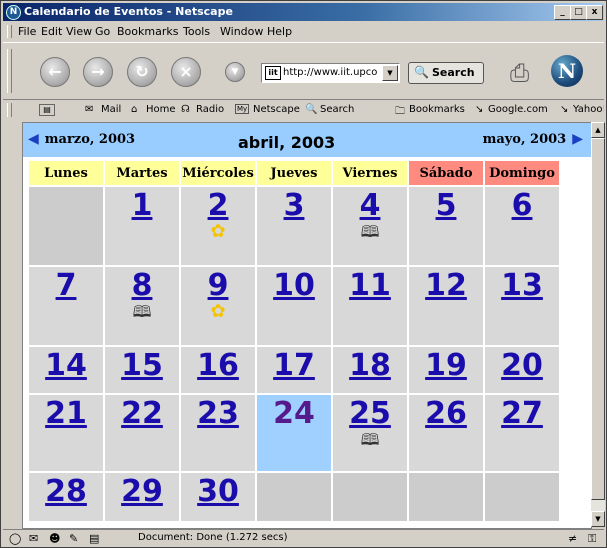 This screenshot has width=607, height=548. What do you see at coordinates (218, 366) in the screenshot?
I see `day-link: 16` at bounding box center [218, 366].